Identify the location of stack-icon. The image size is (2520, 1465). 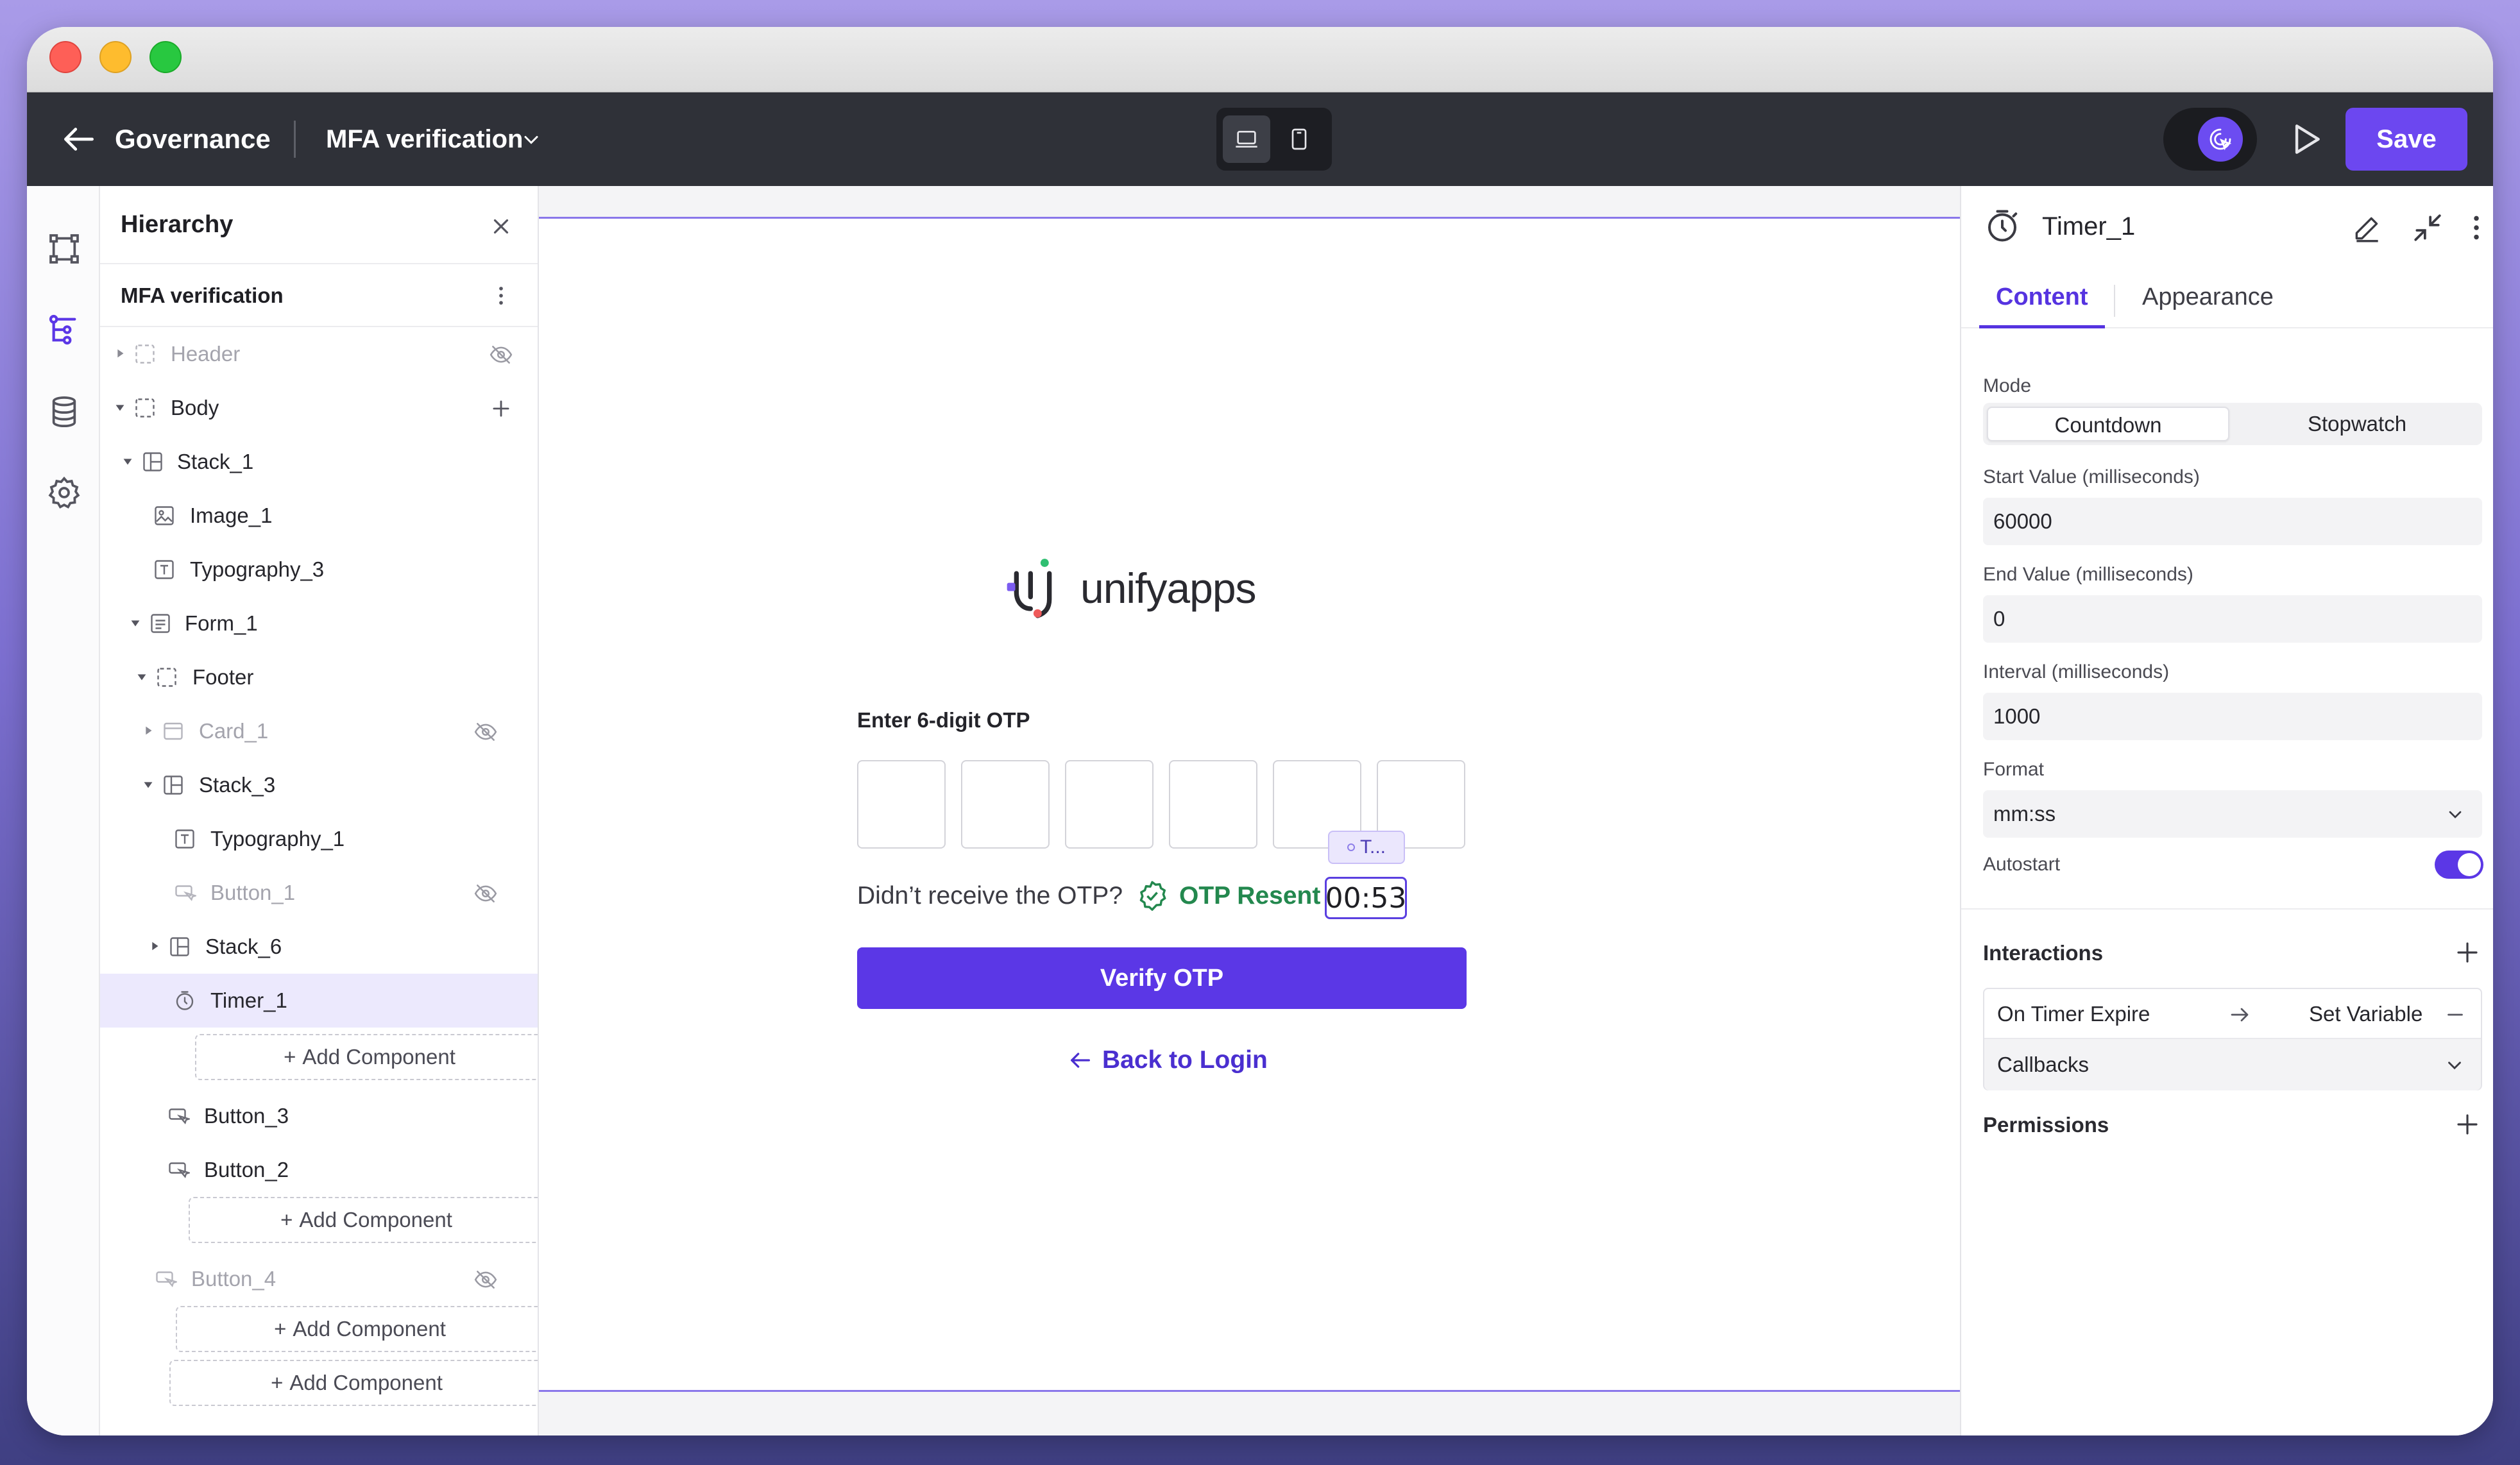
(173, 785).